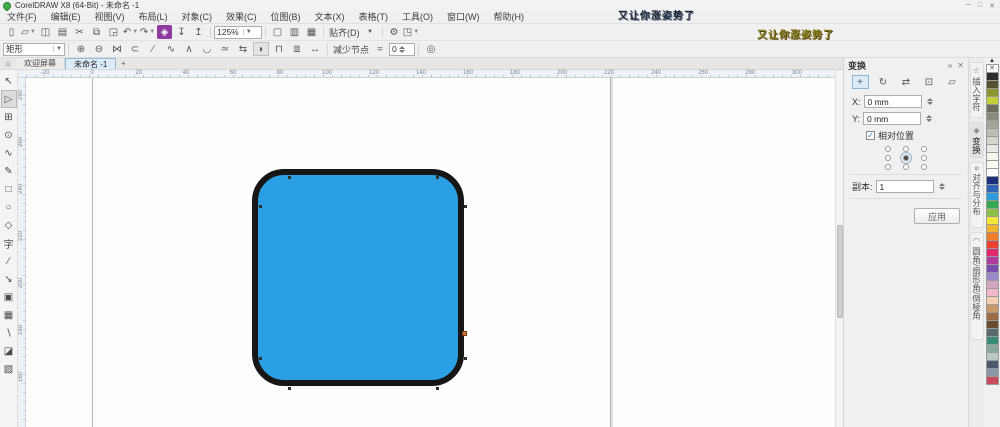 The image size is (1000, 427). Describe the element at coordinates (294, 32) in the screenshot. I see `show-rulers-button: ▥` at that location.